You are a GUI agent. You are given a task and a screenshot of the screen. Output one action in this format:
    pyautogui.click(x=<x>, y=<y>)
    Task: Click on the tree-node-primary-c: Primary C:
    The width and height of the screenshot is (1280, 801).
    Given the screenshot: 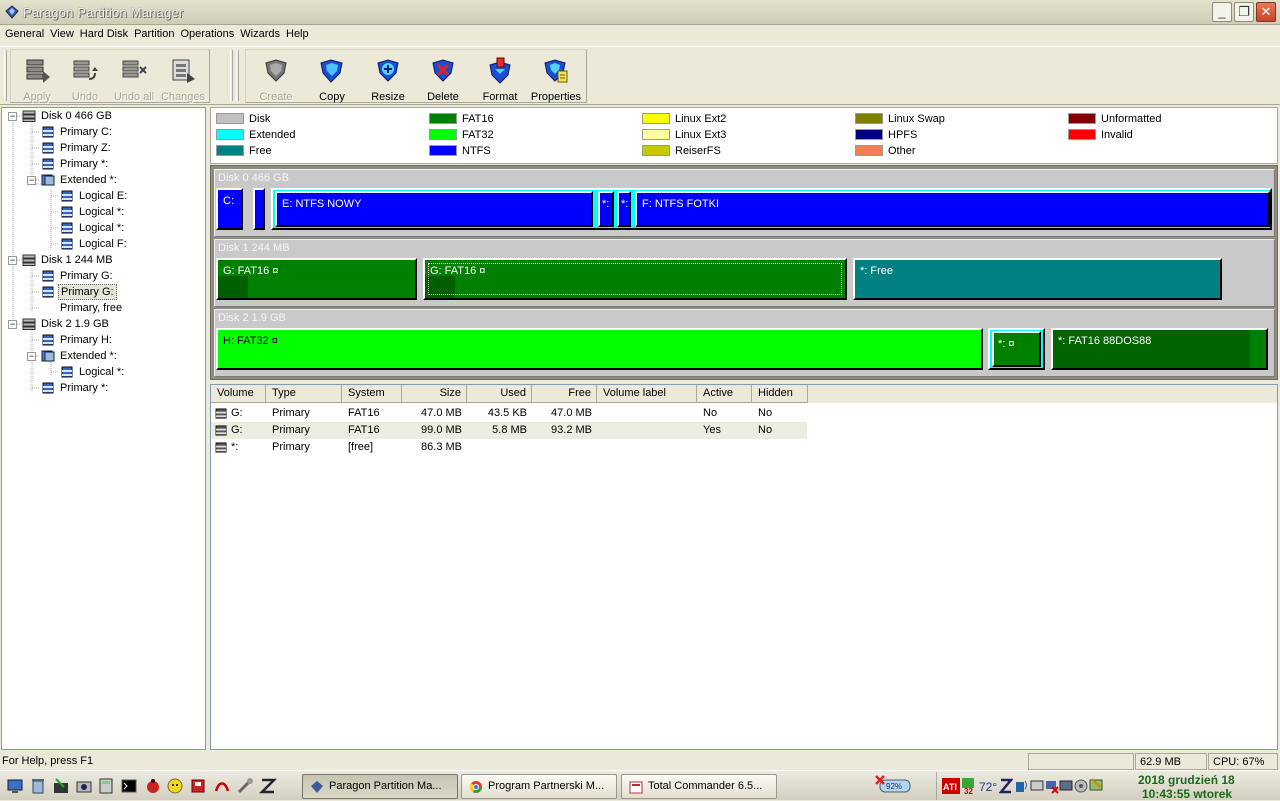 What is the action you would take?
    pyautogui.click(x=102, y=132)
    